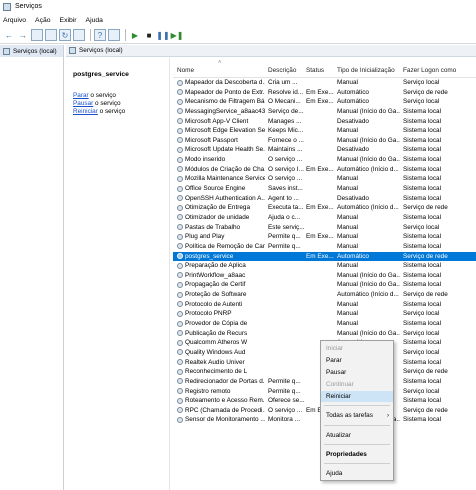 Image resolution: width=476 pixels, height=490 pixels. What do you see at coordinates (357, 396) in the screenshot?
I see `ctx-reiniciar: Reiniciar` at bounding box center [357, 396].